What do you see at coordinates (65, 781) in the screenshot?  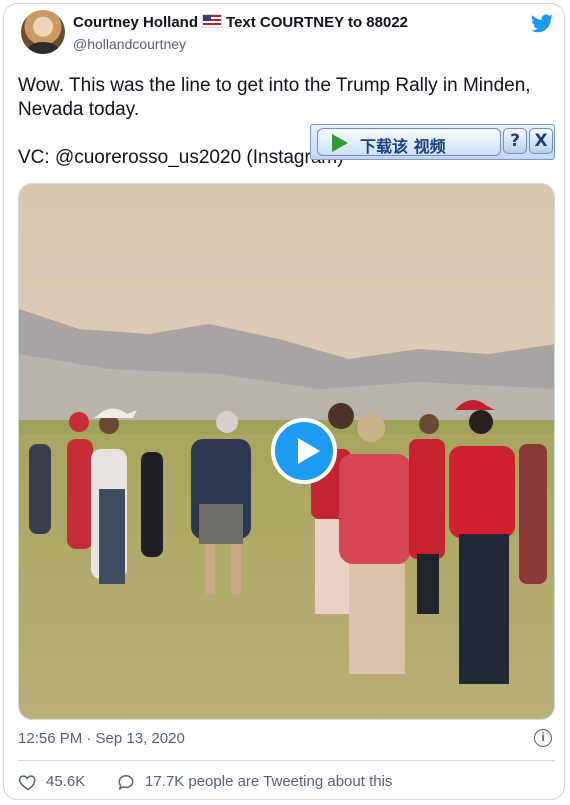 I see `like-count: 45.6K` at bounding box center [65, 781].